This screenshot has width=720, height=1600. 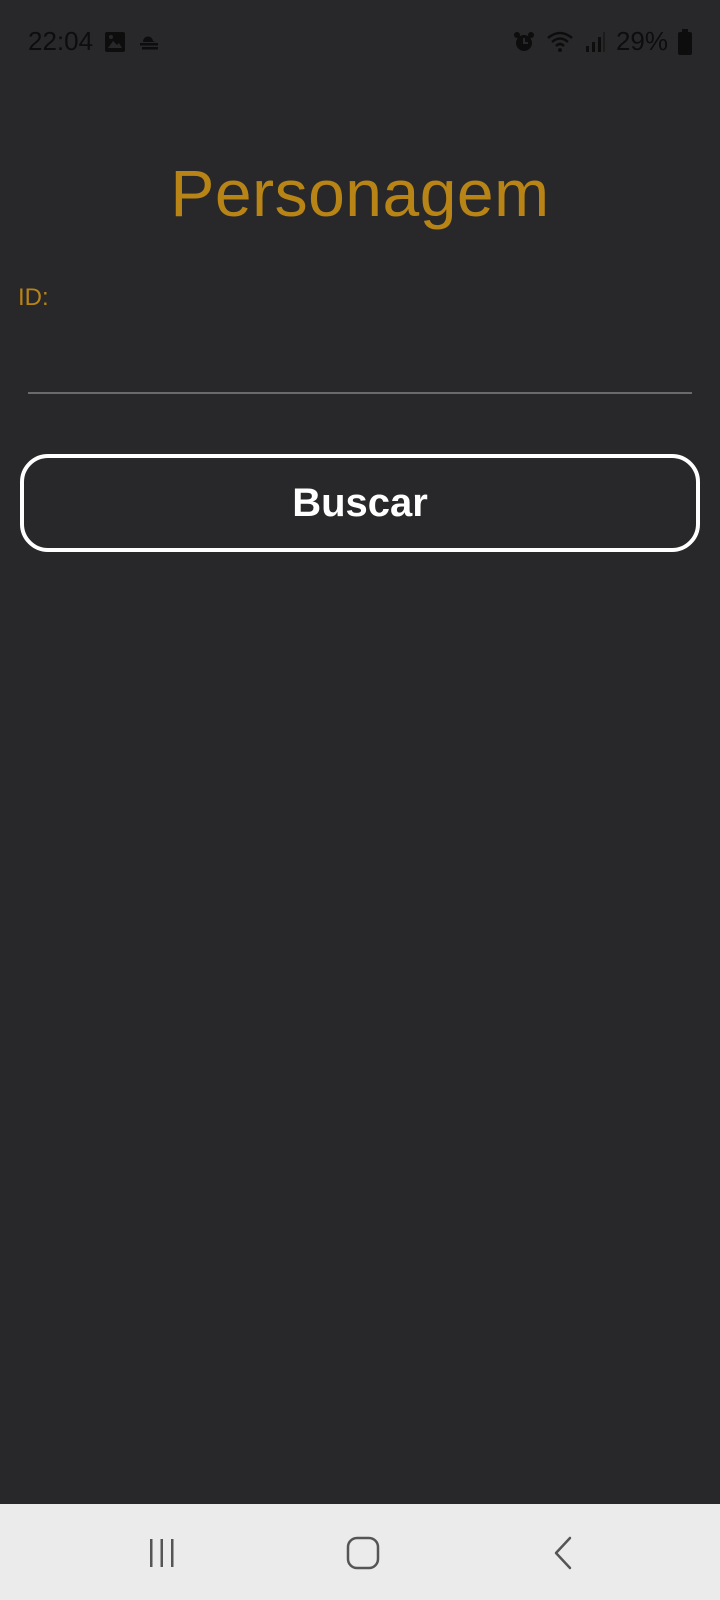 What do you see at coordinates (685, 41) in the screenshot?
I see `battery-icon` at bounding box center [685, 41].